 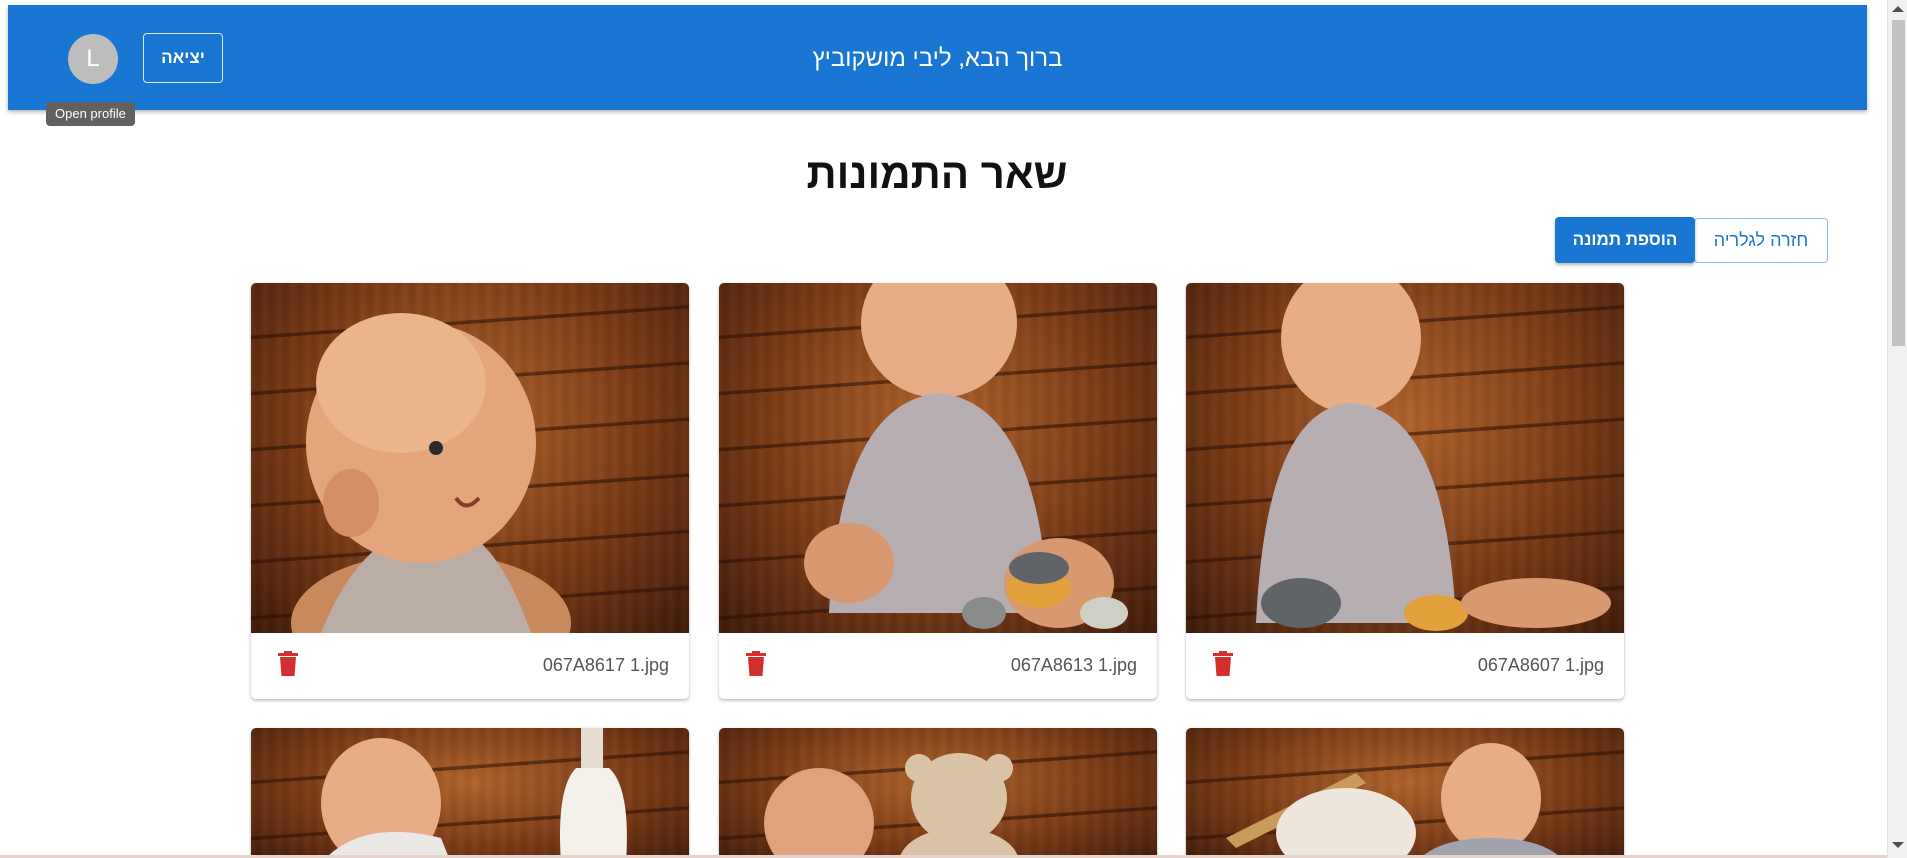 What do you see at coordinates (1897, 429) in the screenshot?
I see `vertical-scrollbar` at bounding box center [1897, 429].